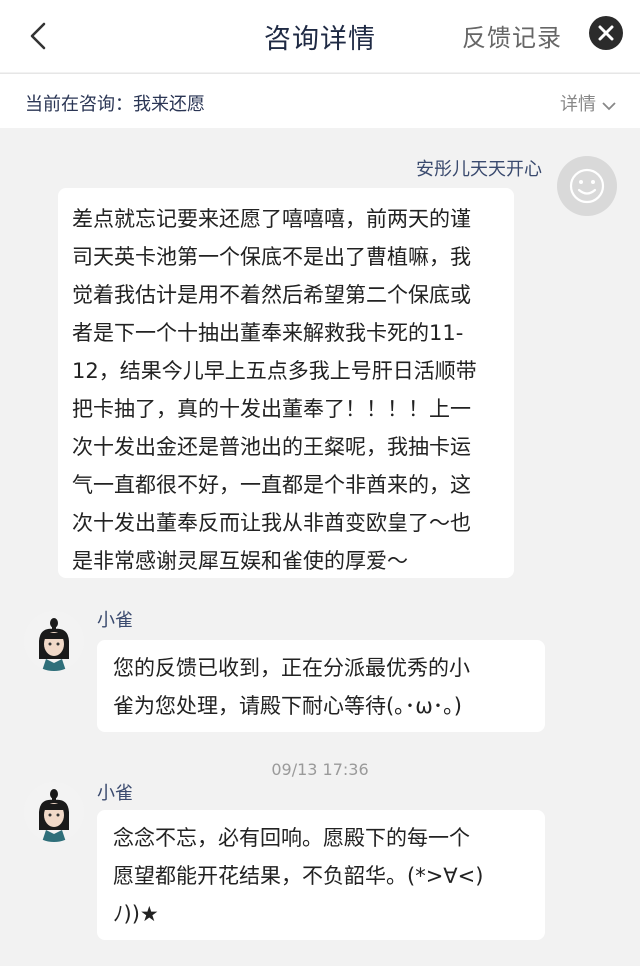  What do you see at coordinates (271, 447) in the screenshot?
I see `message-line: 次十发出金还是普池出的王粲呢，我抽卡运` at bounding box center [271, 447].